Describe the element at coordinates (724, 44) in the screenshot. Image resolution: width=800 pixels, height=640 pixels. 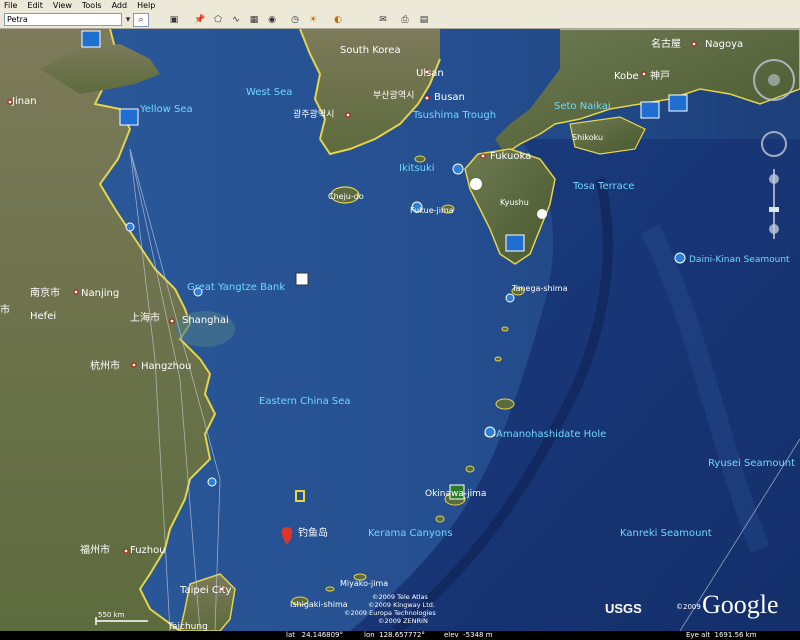
I see `label-nagoya: Nagoya` at that location.